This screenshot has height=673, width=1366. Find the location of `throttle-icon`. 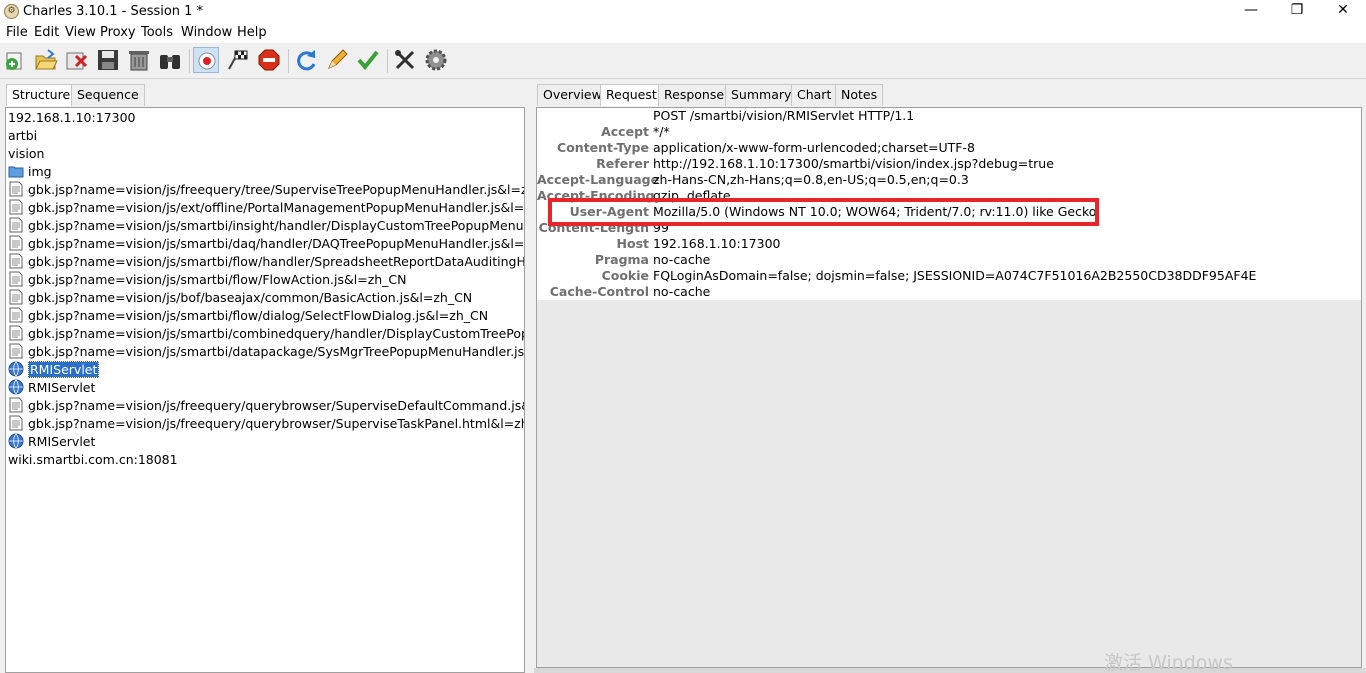

throttle-icon is located at coordinates (238, 60).